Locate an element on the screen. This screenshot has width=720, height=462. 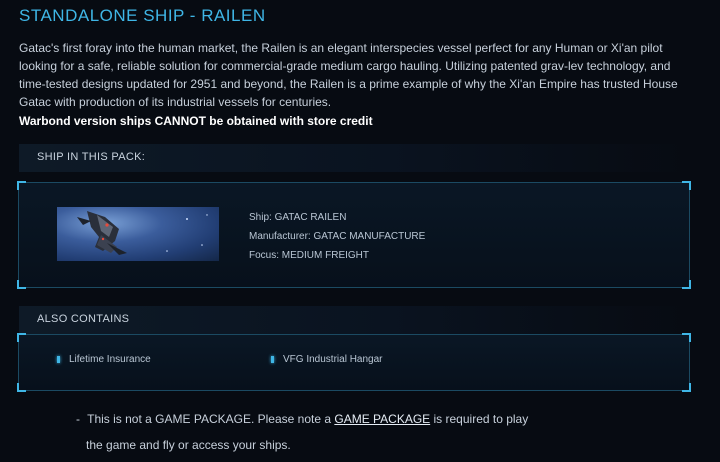
contains-item-label: VFG Industrial Hangar is located at coordinates (333, 359).